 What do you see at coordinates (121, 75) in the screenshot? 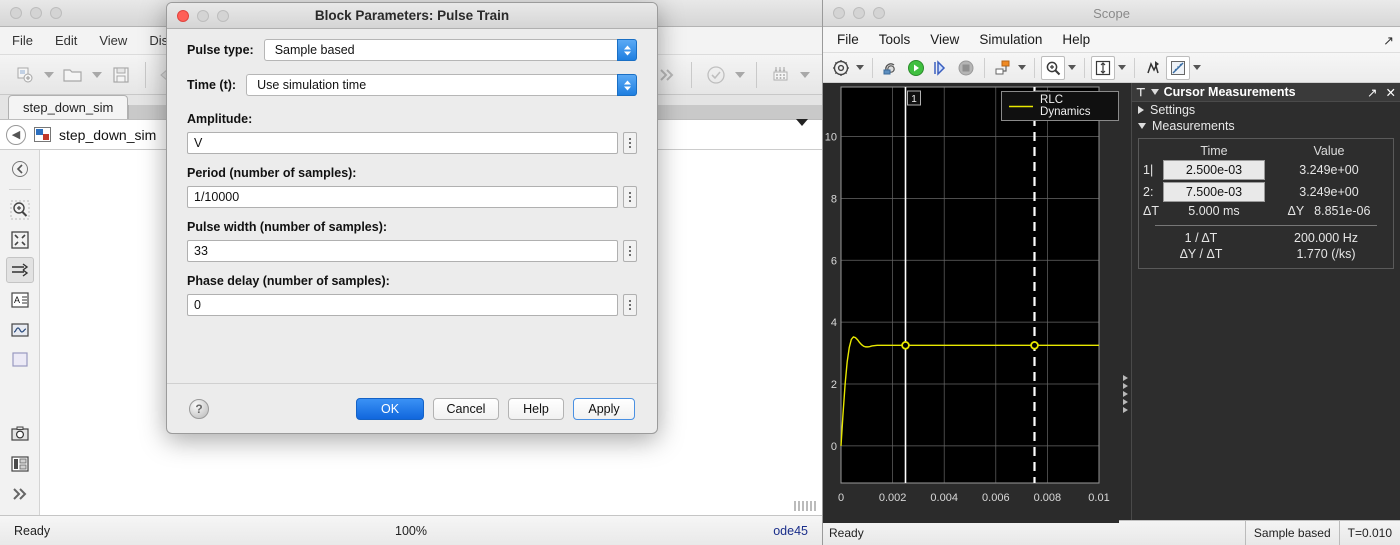
I see `save-model-icon` at bounding box center [121, 75].